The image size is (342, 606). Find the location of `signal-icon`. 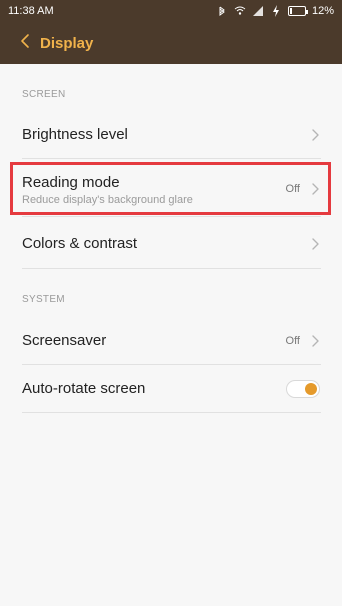

signal-icon is located at coordinates (258, 11).